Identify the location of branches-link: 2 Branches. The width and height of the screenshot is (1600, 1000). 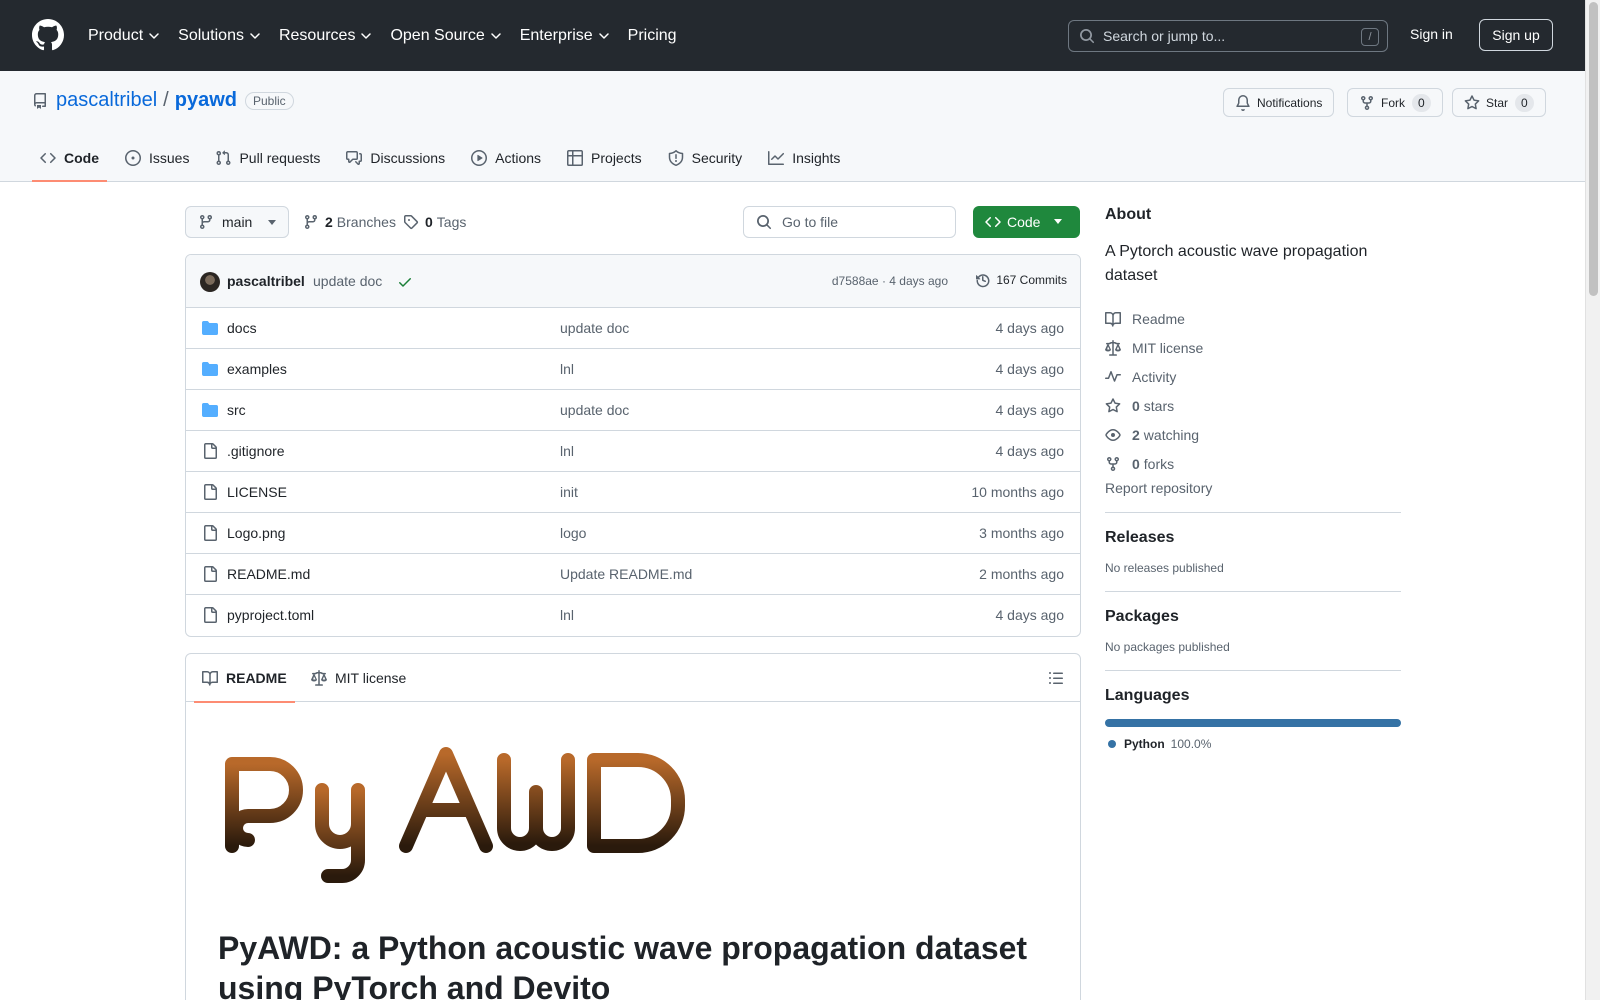
(349, 222).